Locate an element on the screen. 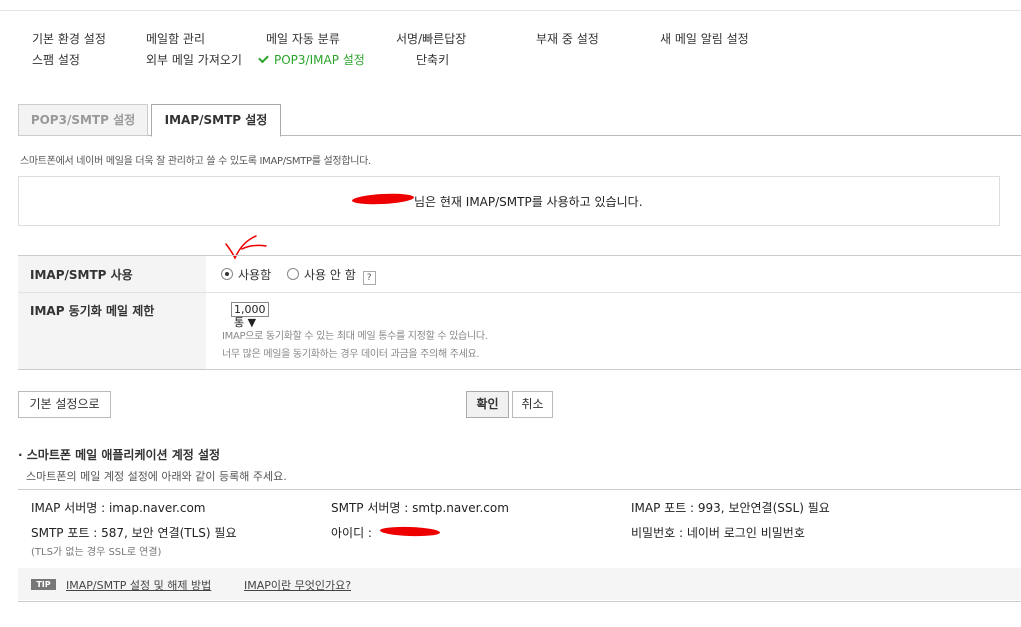 The width and height of the screenshot is (1021, 627). tab-bar: POP3/SMTP 설정 IMAP/SMTP 설정 is located at coordinates (519, 120).